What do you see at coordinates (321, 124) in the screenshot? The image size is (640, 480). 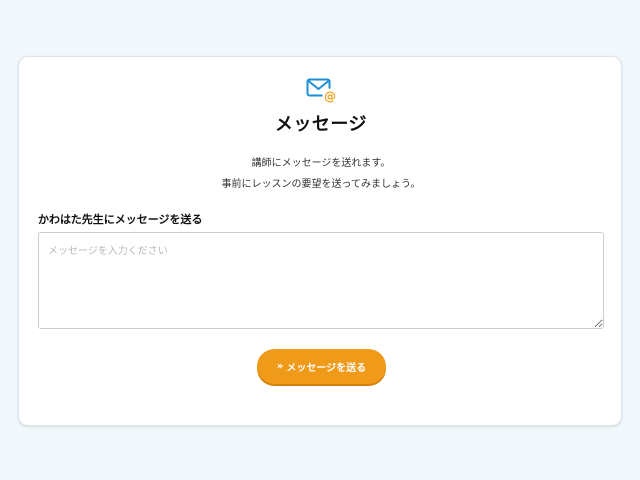 I see `page-title: メッセージ` at bounding box center [321, 124].